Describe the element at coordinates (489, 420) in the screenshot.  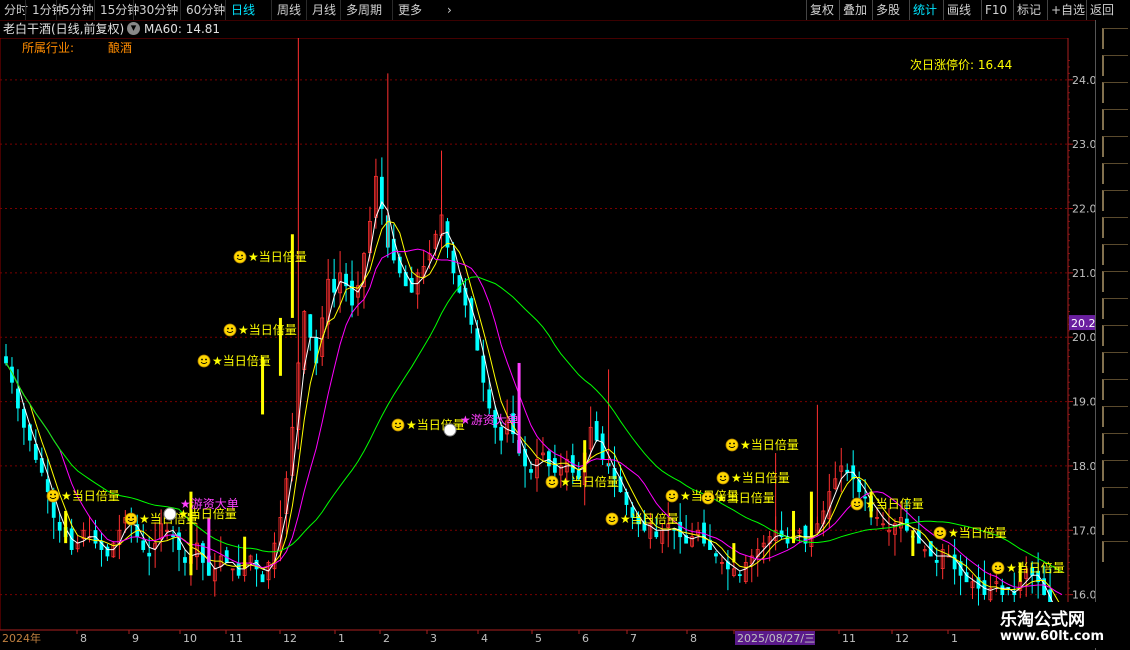
I see `signal-label-hot-money: ★游资大单` at that location.